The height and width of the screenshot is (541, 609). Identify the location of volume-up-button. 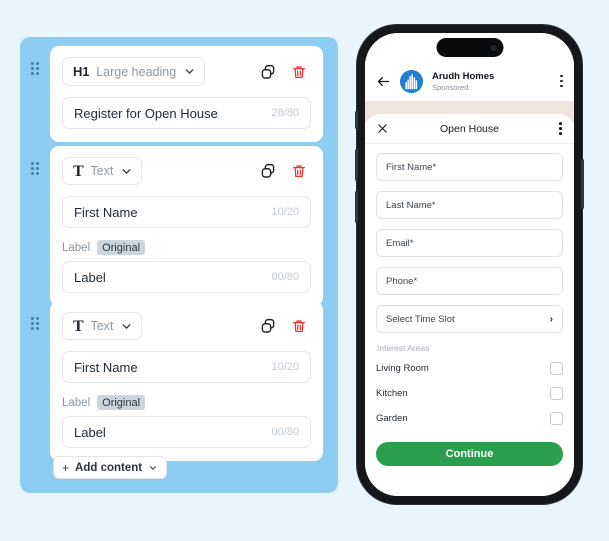
(356, 165).